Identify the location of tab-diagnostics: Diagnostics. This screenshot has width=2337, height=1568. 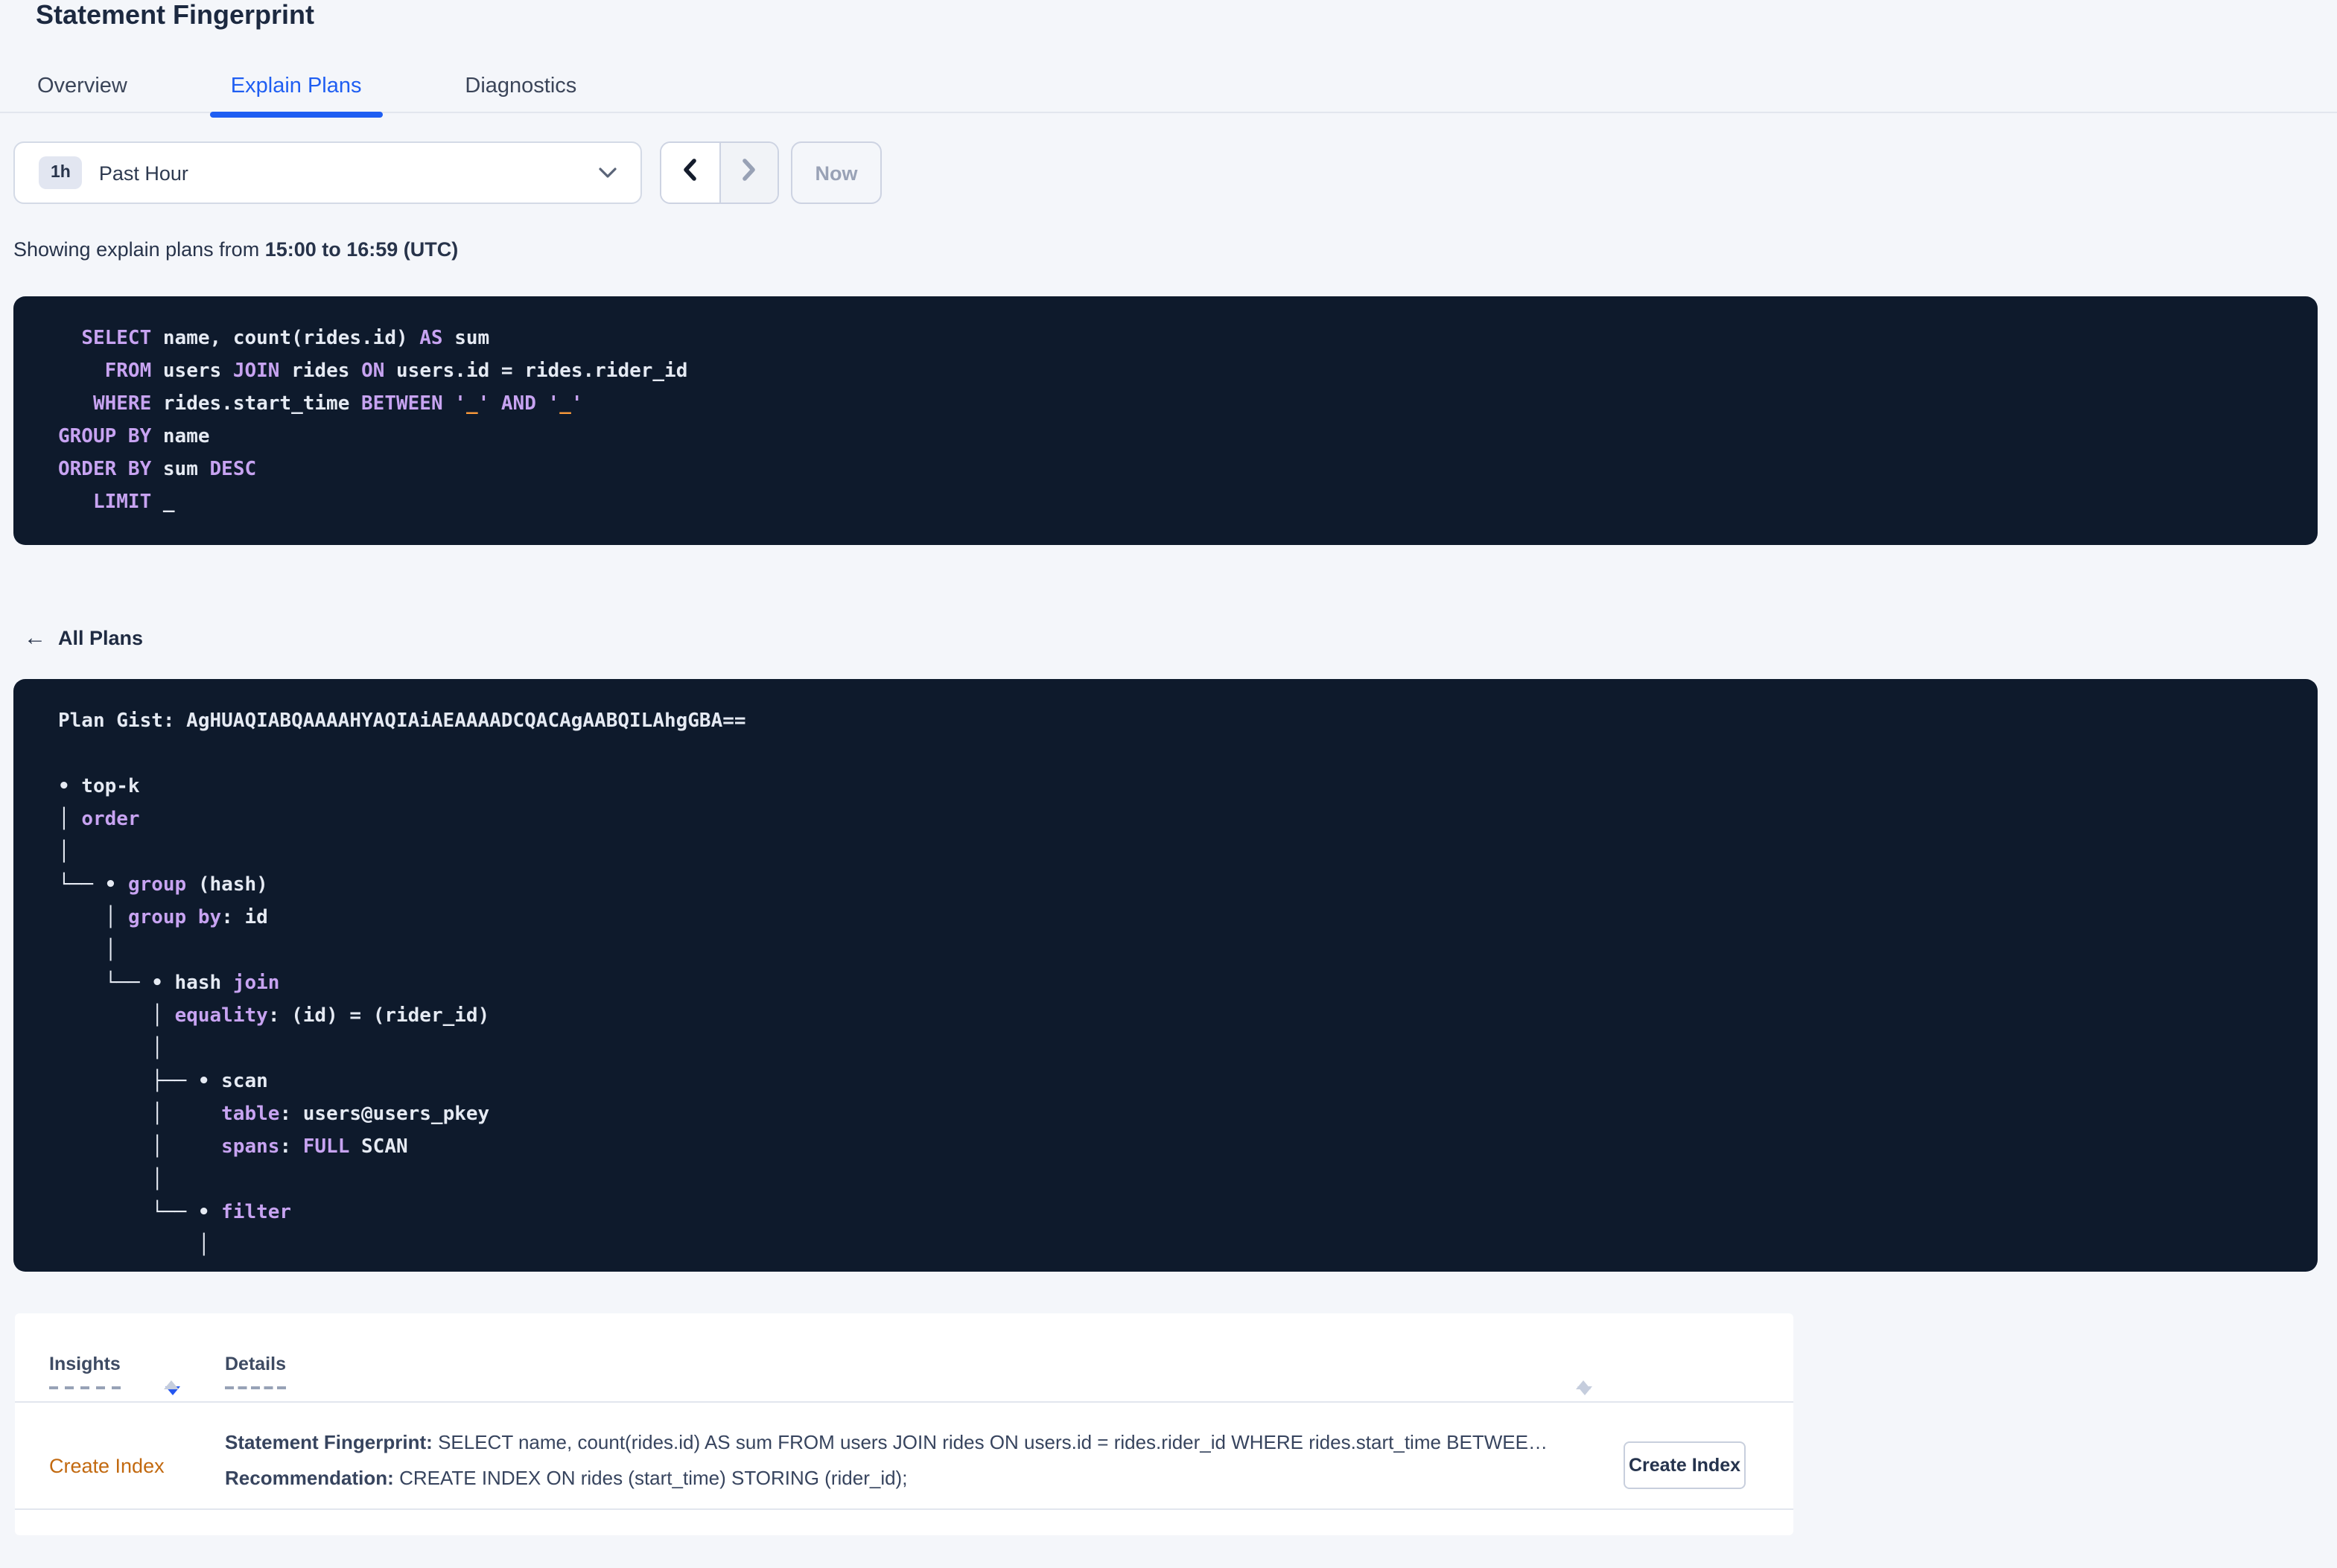
(520, 86).